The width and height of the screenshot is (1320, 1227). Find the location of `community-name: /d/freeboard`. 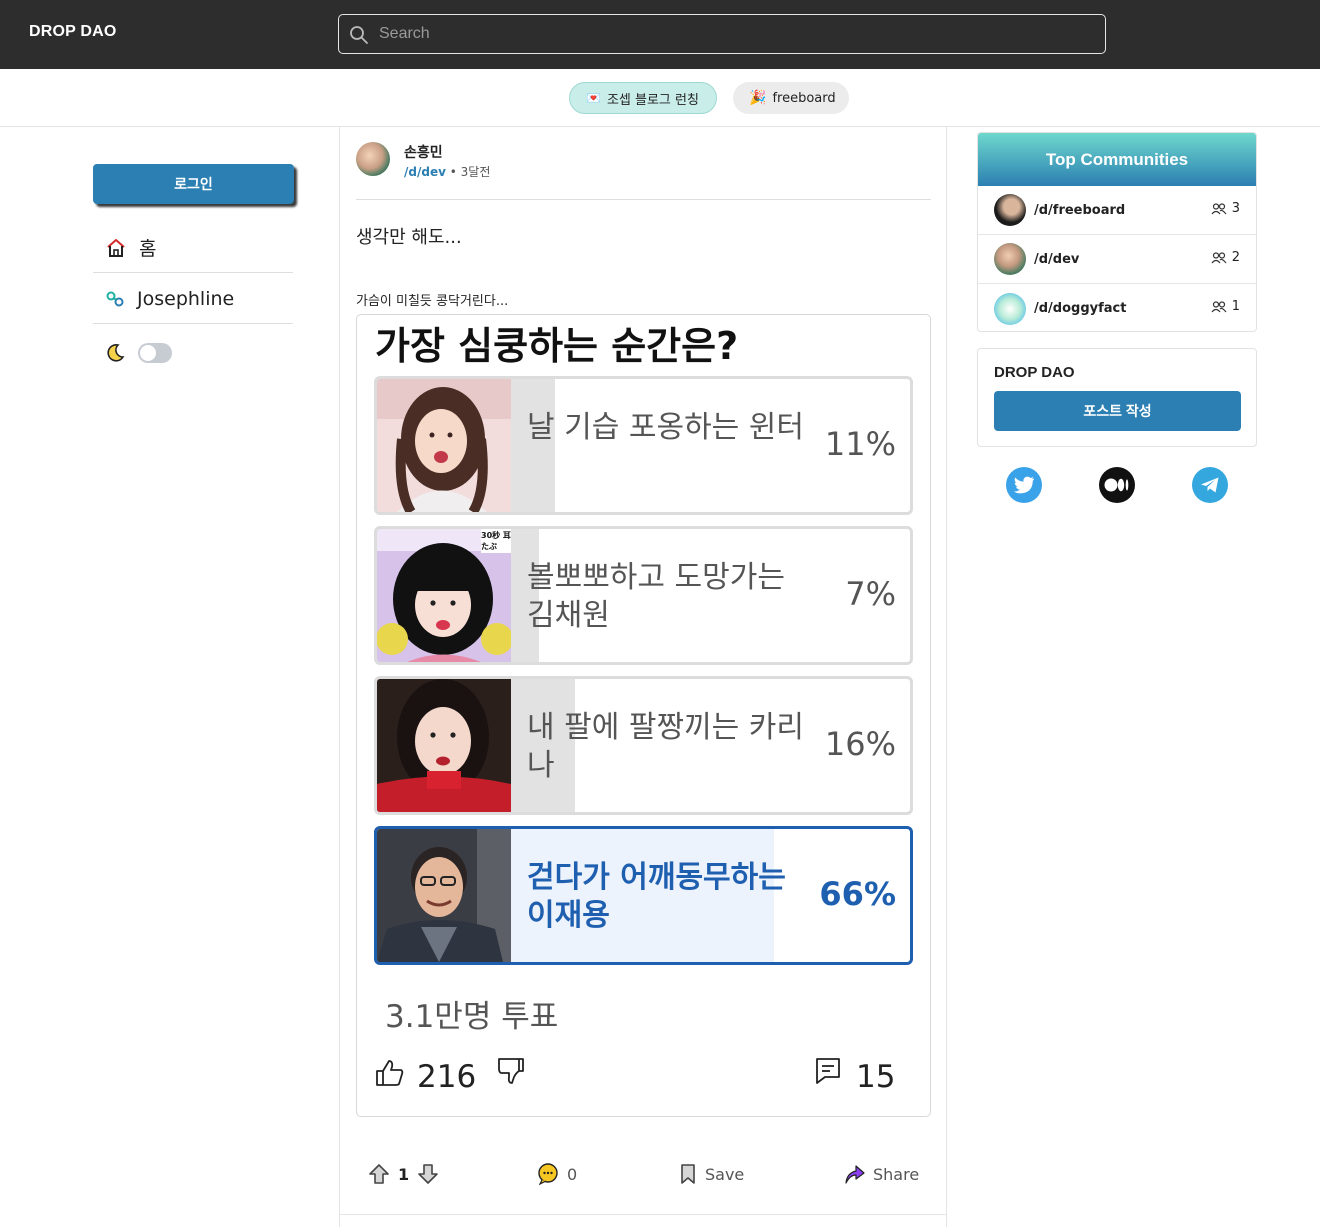

community-name: /d/freeboard is located at coordinates (1080, 210).